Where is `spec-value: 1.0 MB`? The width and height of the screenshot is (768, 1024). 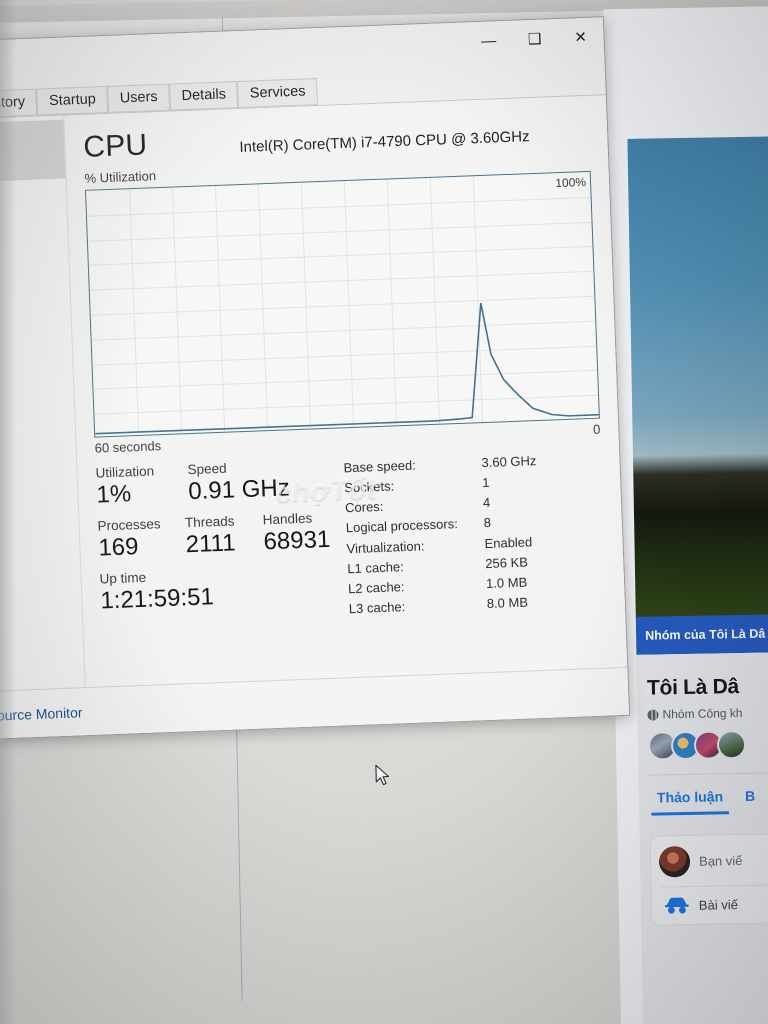
spec-value: 1.0 MB is located at coordinates (506, 582).